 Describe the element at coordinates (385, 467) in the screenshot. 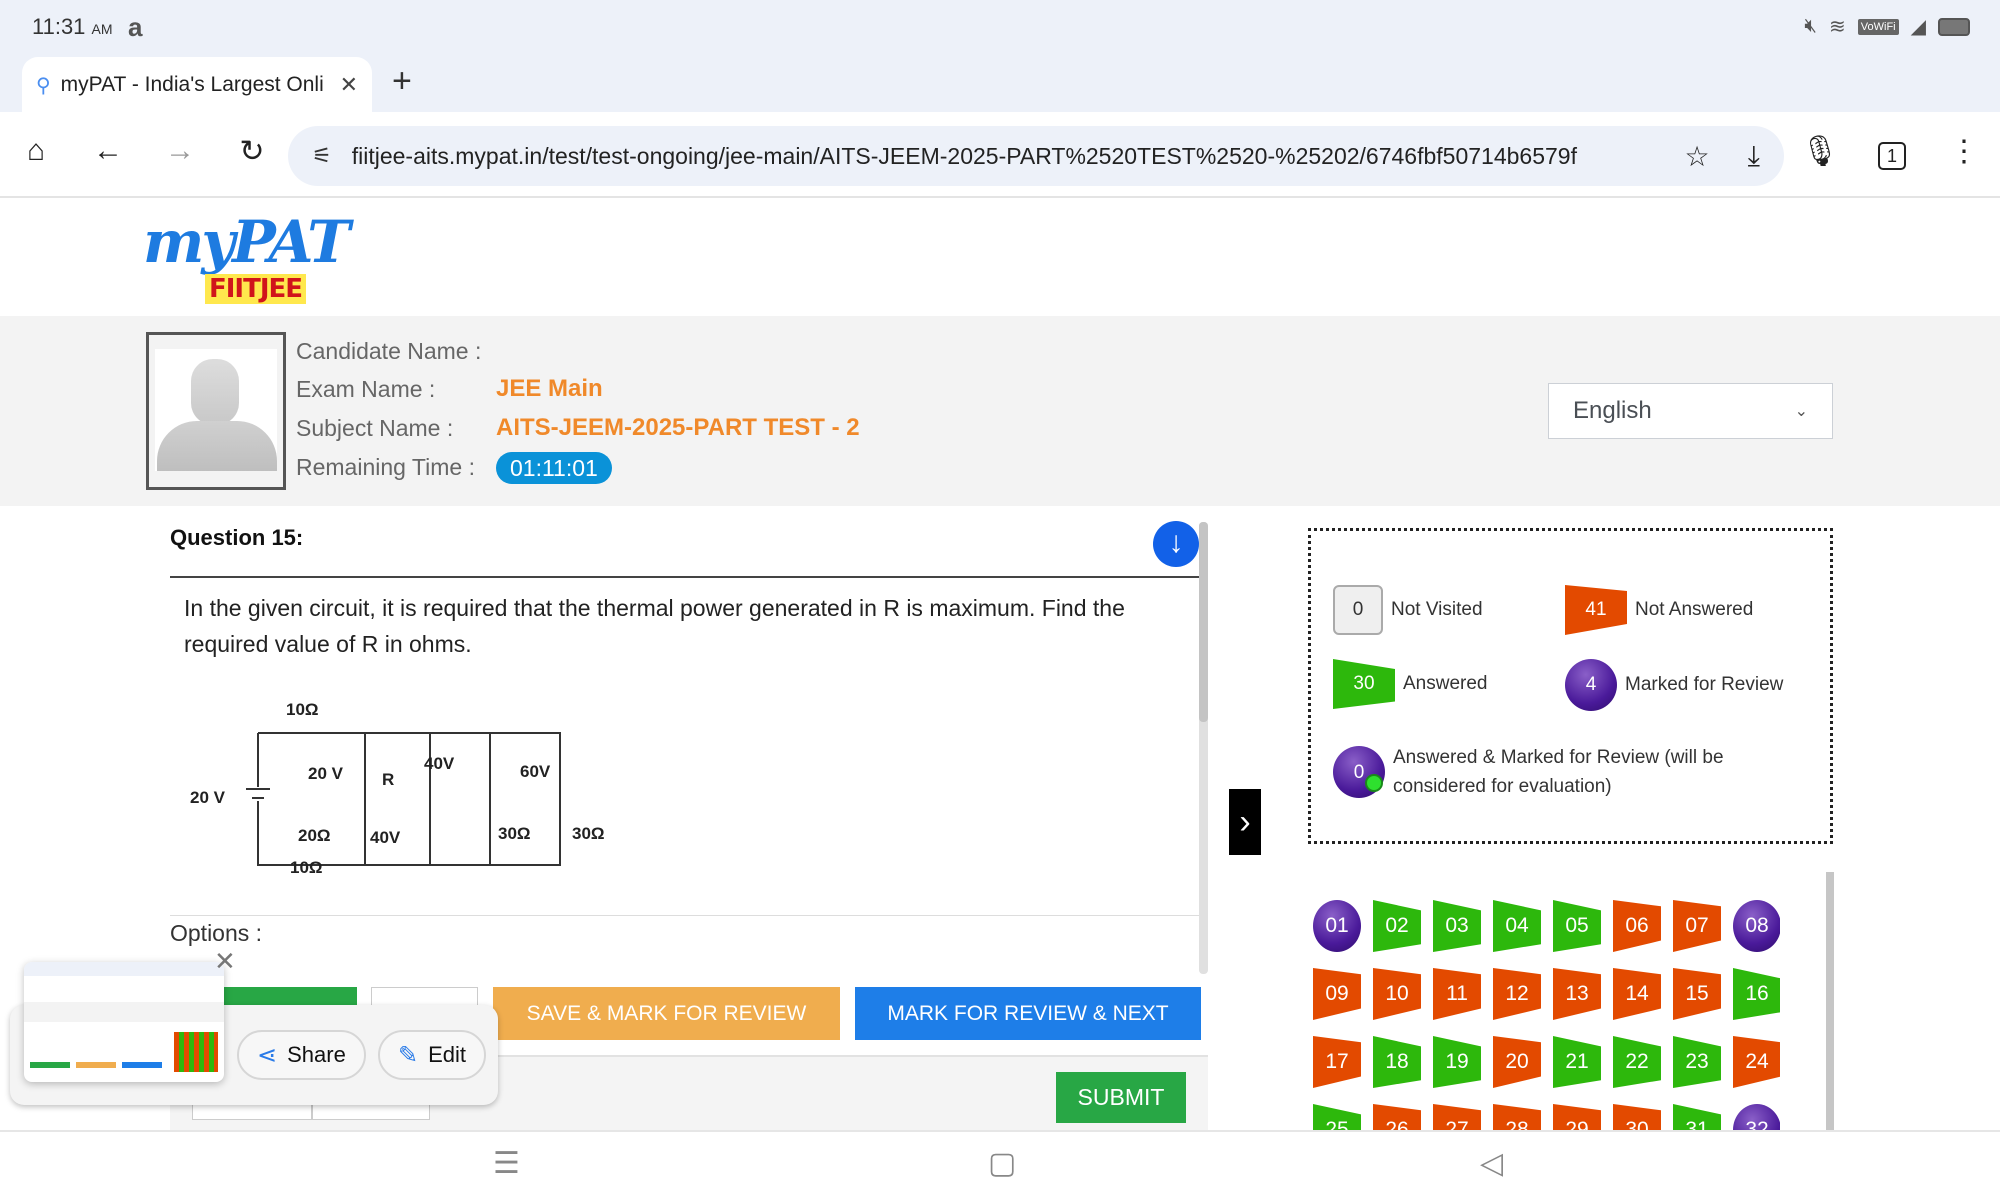

I see `remaining-time-label: Remaining Time :` at that location.